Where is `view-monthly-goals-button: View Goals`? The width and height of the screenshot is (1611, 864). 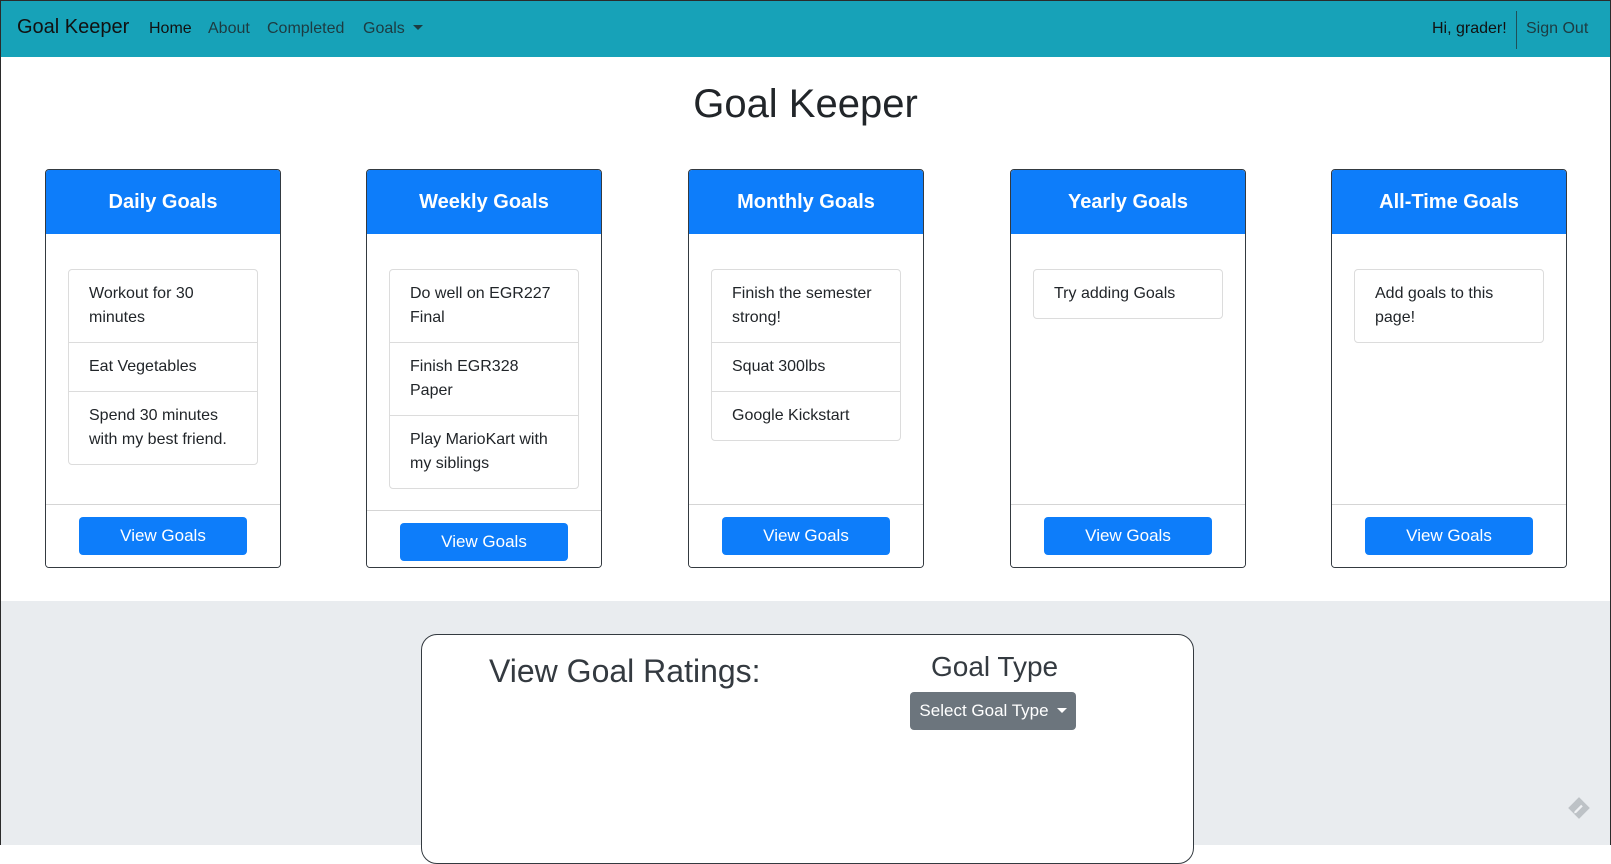 view-monthly-goals-button: View Goals is located at coordinates (806, 536).